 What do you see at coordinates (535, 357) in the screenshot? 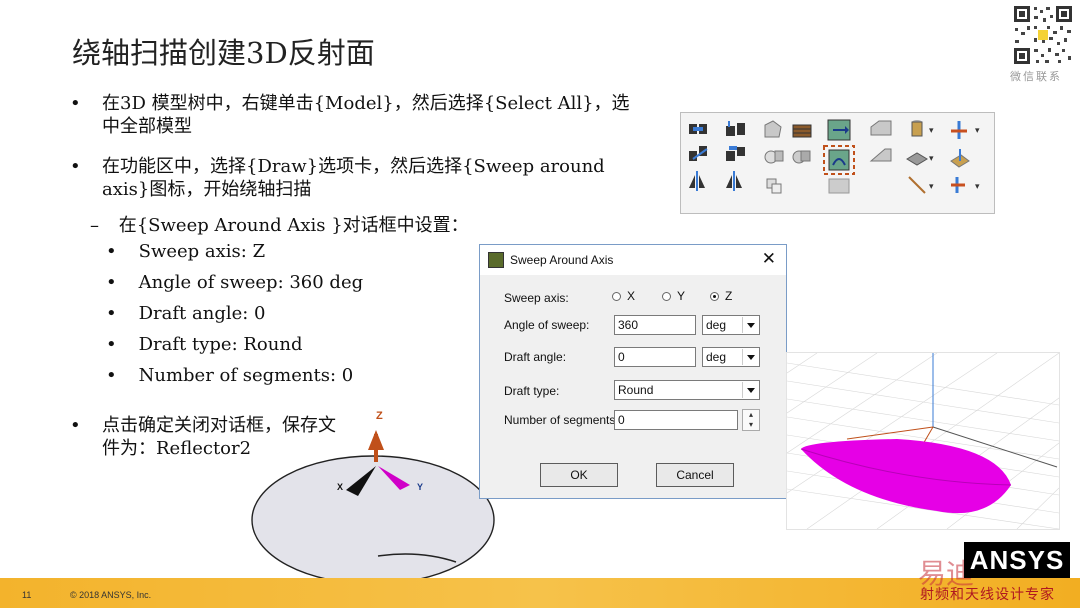
I see `draft-angle-label: Draft angle:` at bounding box center [535, 357].